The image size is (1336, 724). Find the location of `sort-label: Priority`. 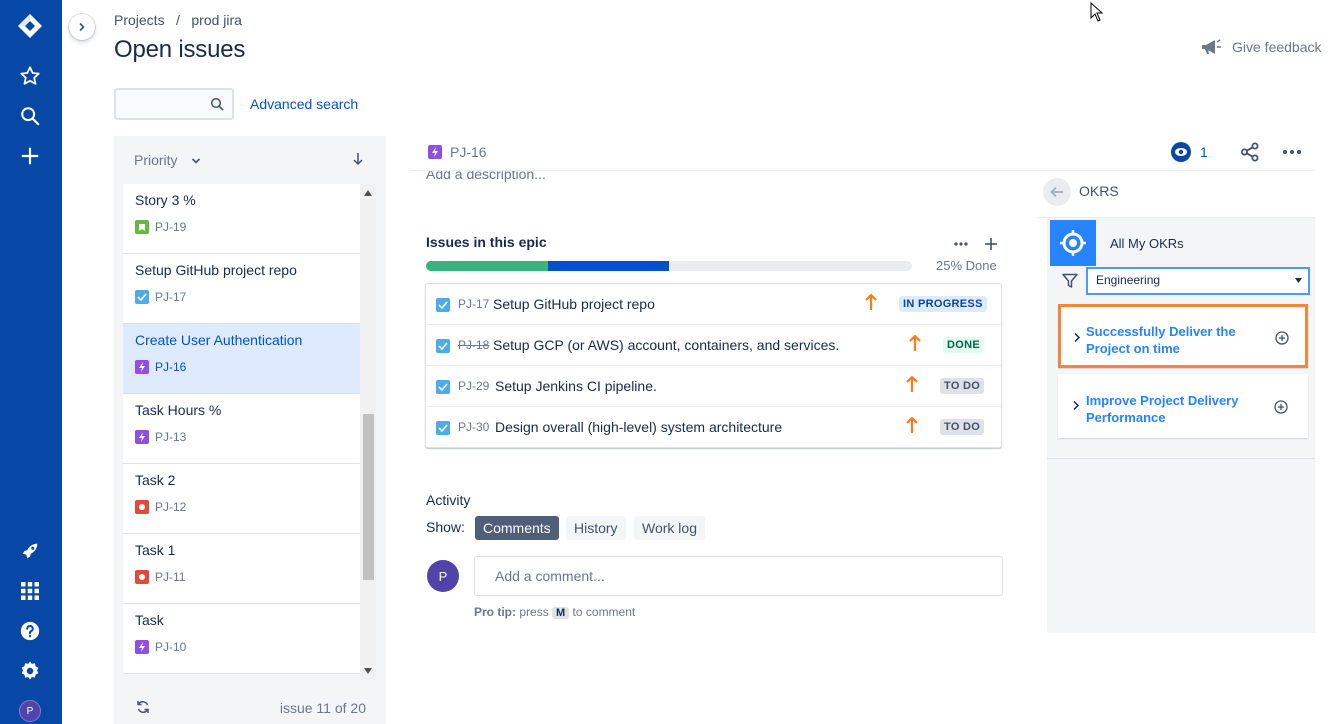

sort-label: Priority is located at coordinates (156, 160).